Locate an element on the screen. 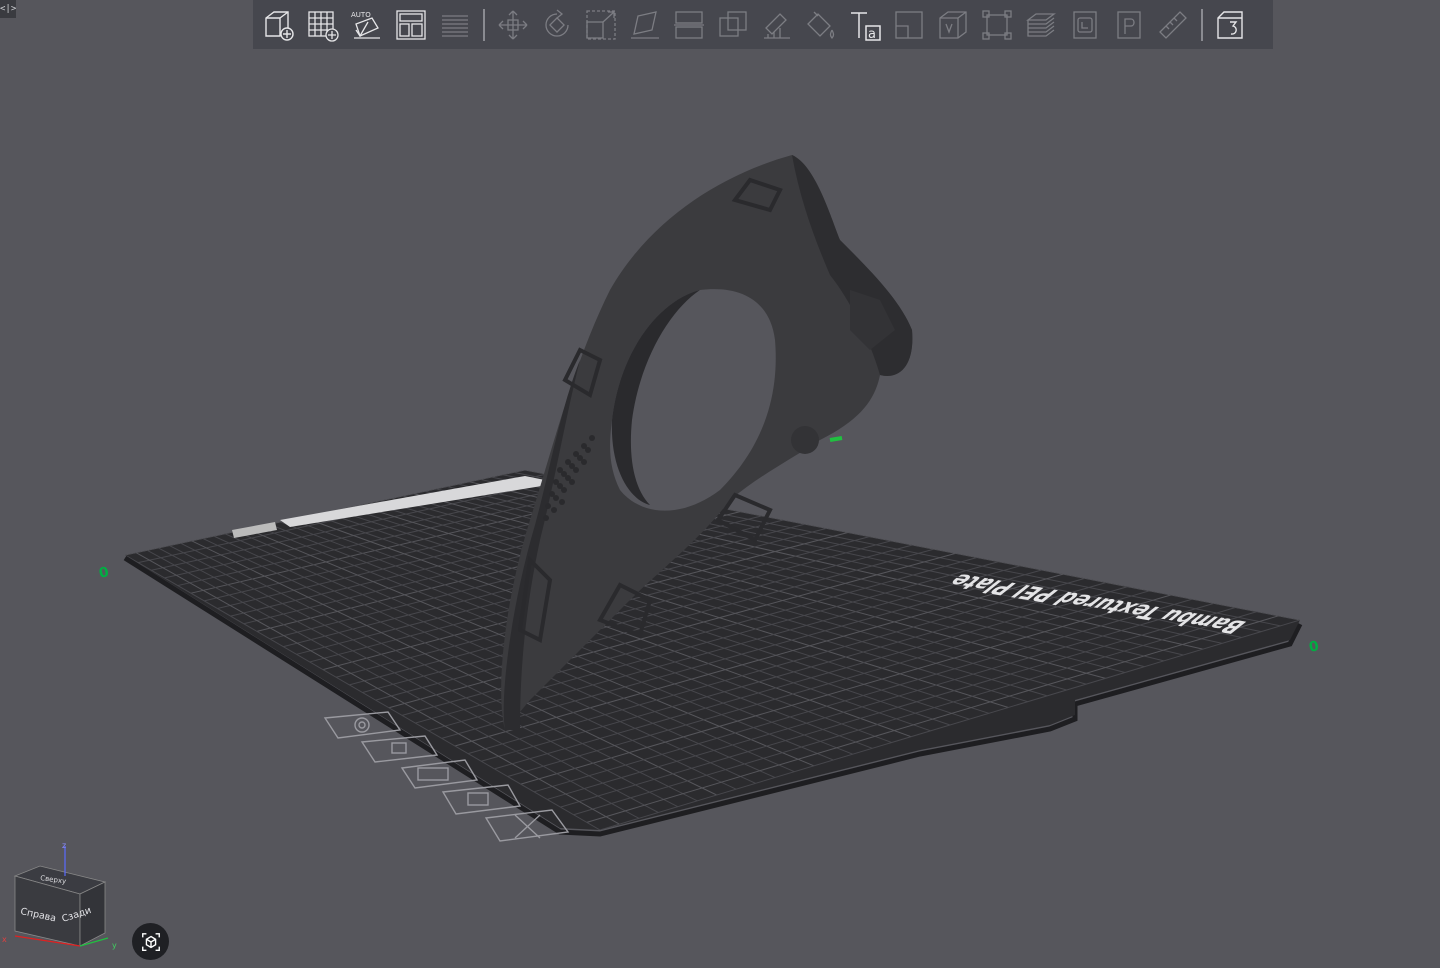 Image resolution: width=1440 pixels, height=968 pixels. fit-view-icon is located at coordinates (150, 941).